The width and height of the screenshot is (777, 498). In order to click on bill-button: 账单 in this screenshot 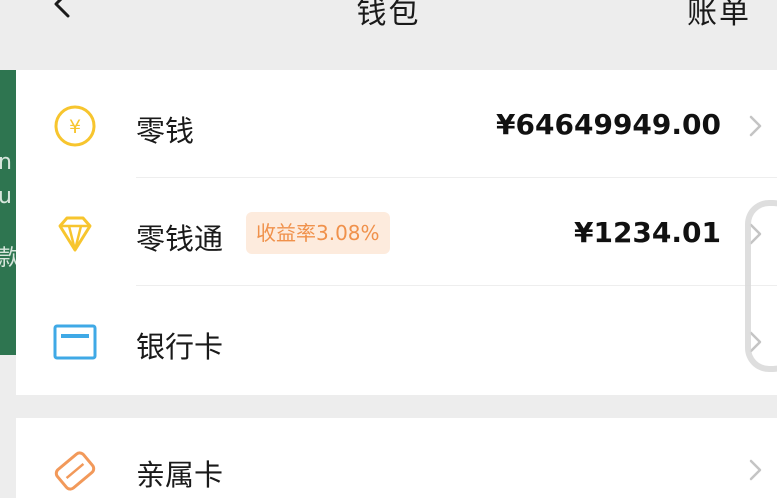, I will do `click(719, 16)`.